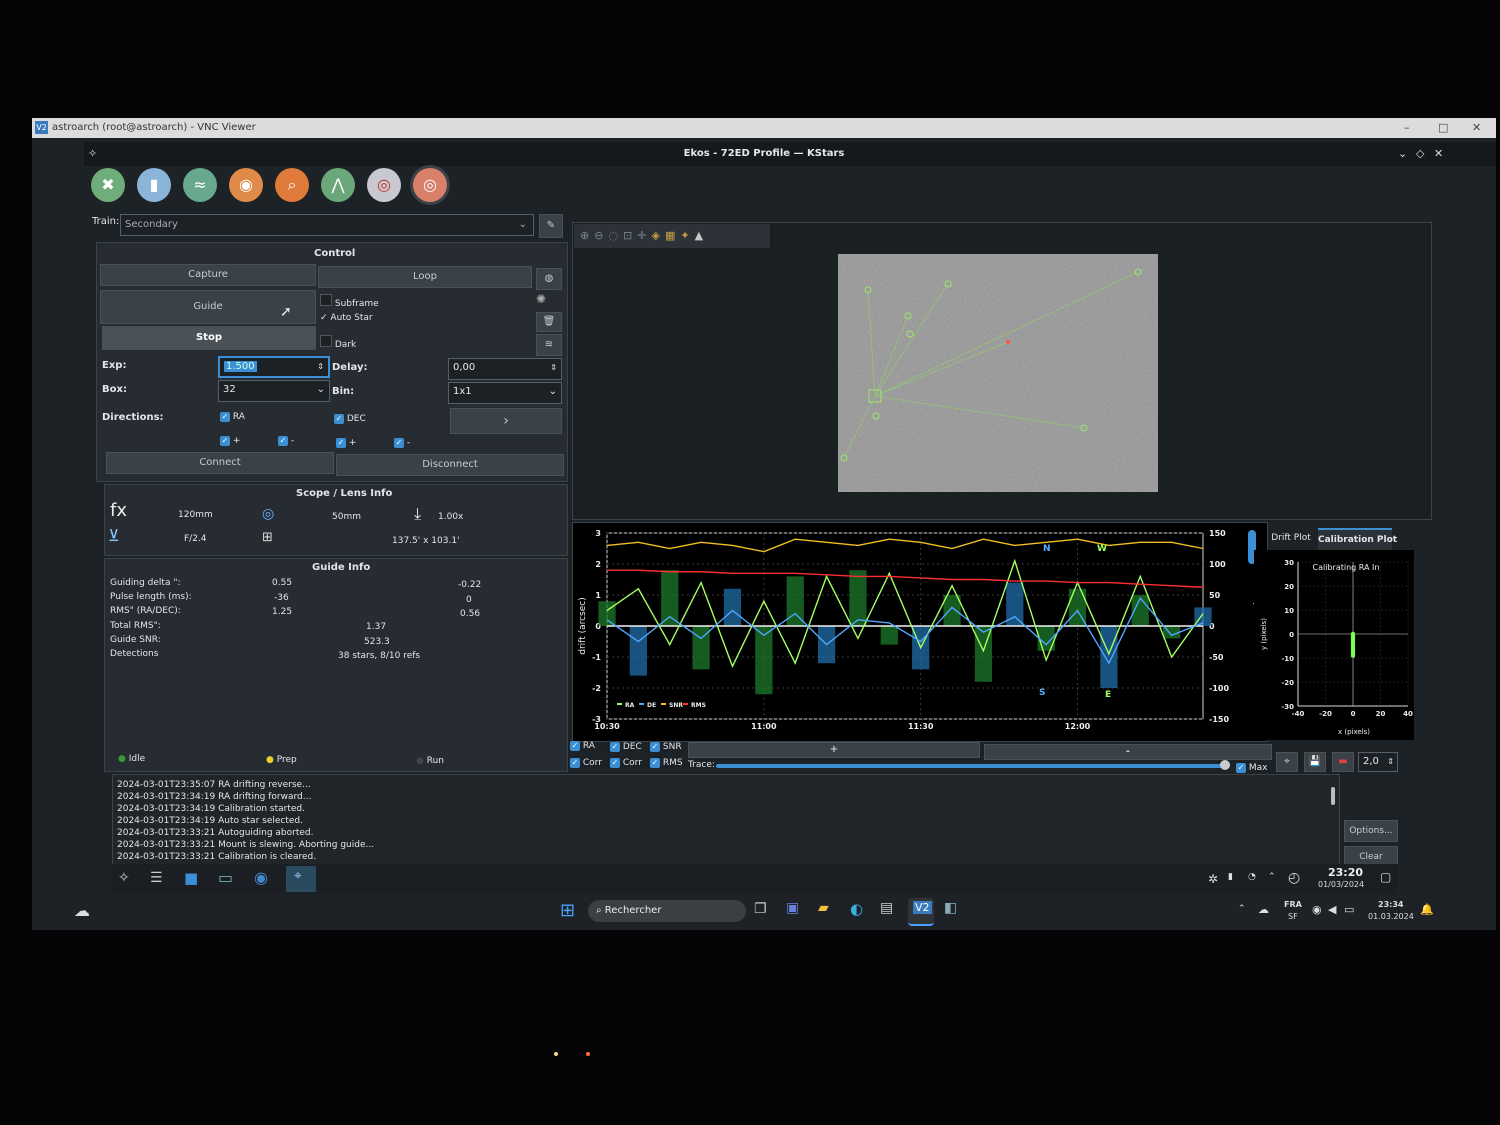  What do you see at coordinates (1263, 909) in the screenshot?
I see `onedrive-icon: ☁` at bounding box center [1263, 909].